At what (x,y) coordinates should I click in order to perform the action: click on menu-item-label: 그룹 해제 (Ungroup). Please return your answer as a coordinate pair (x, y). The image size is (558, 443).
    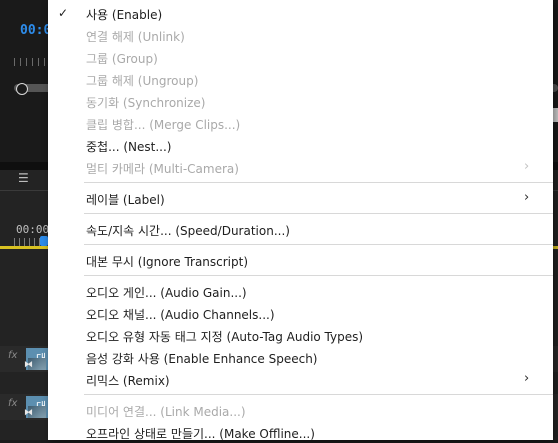
    Looking at the image, I should click on (142, 81).